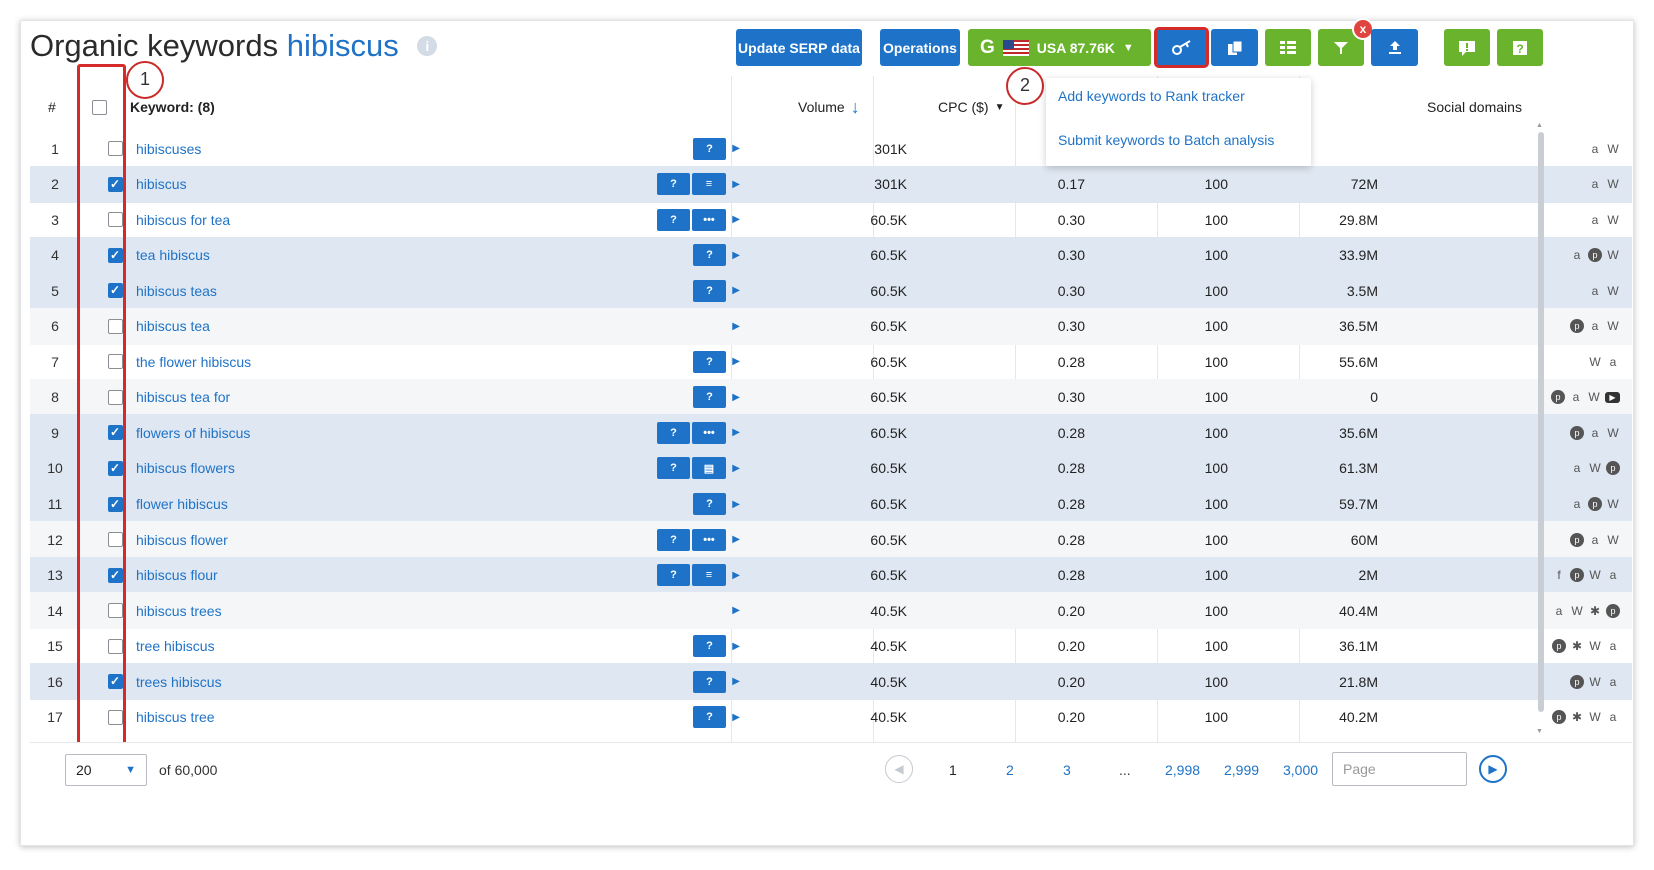  What do you see at coordinates (1067, 770) in the screenshot?
I see `page-3: 3` at bounding box center [1067, 770].